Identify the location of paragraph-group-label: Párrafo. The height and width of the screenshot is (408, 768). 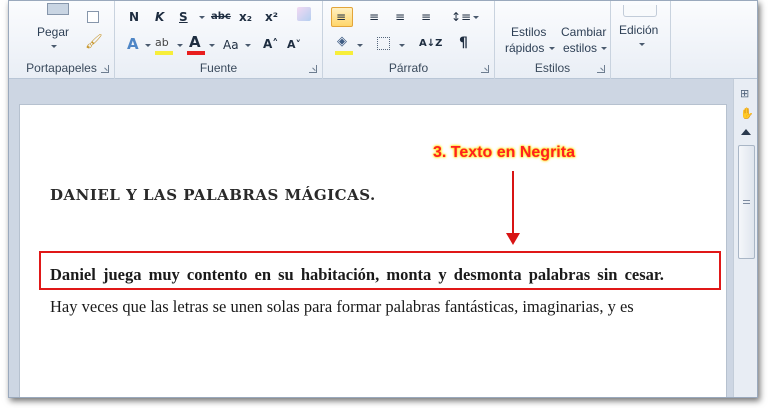
(408, 68).